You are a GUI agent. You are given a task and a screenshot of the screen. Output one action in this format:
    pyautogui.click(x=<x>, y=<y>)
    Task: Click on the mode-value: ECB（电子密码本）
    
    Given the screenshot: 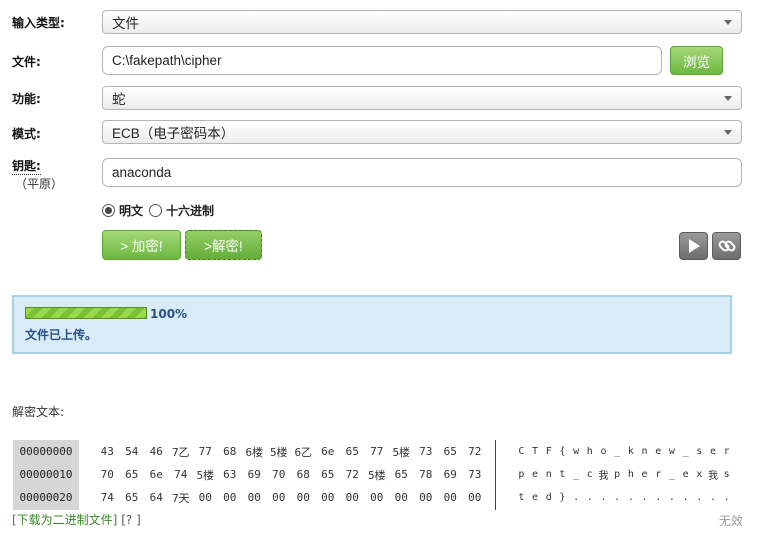 What is the action you would take?
    pyautogui.click(x=173, y=133)
    